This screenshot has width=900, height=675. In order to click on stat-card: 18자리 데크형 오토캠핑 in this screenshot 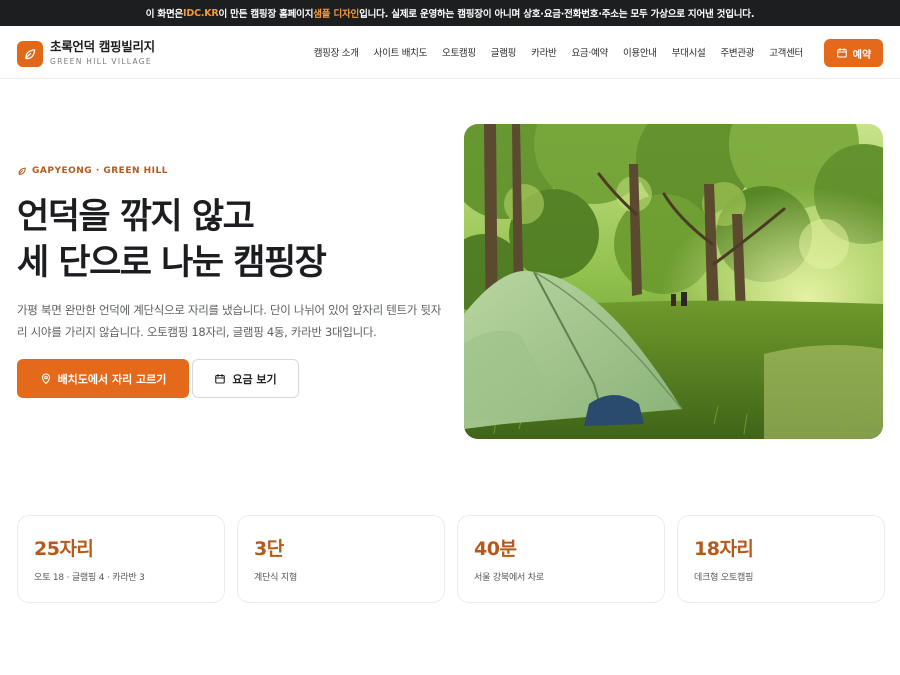, I will do `click(781, 559)`.